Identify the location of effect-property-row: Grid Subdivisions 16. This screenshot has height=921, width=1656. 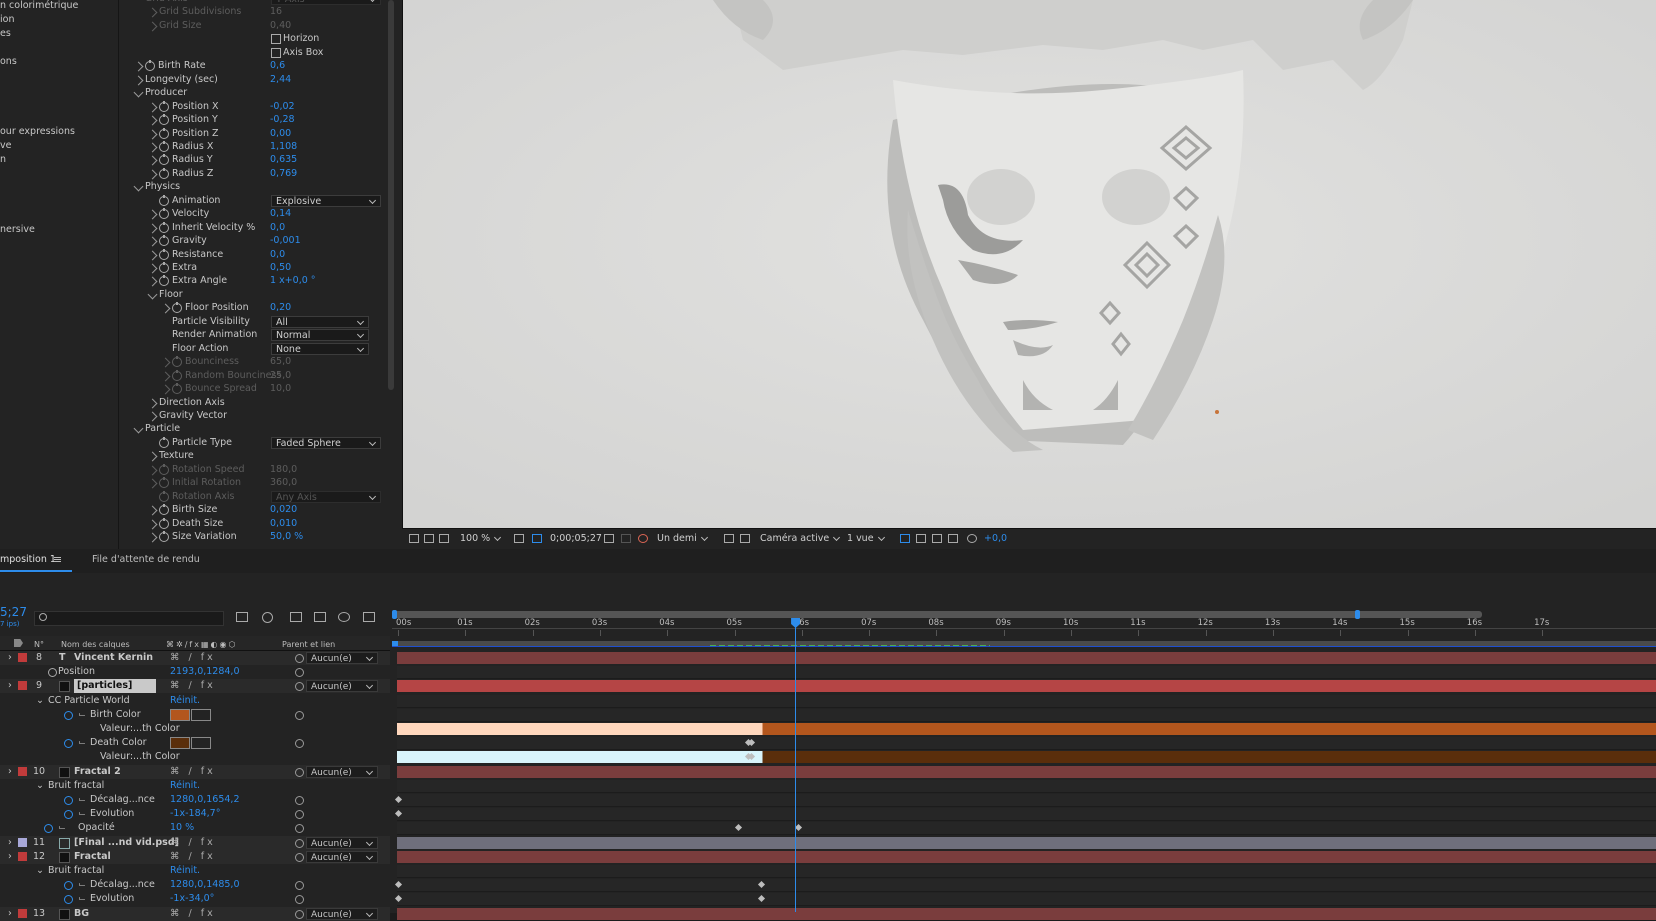
(259, 12).